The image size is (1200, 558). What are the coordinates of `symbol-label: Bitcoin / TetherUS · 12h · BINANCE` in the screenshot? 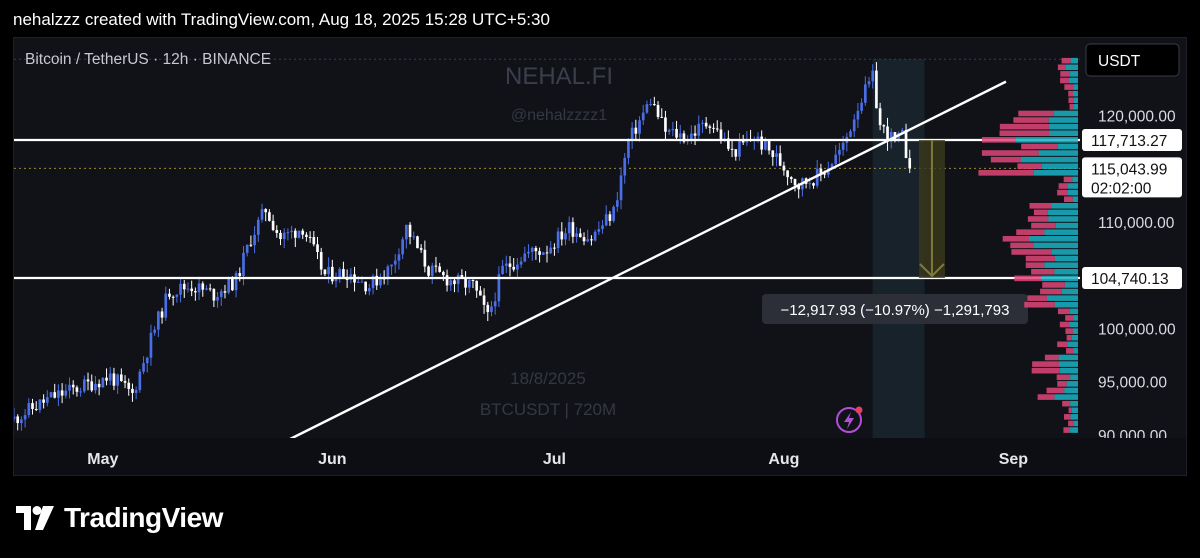 It's located at (148, 59).